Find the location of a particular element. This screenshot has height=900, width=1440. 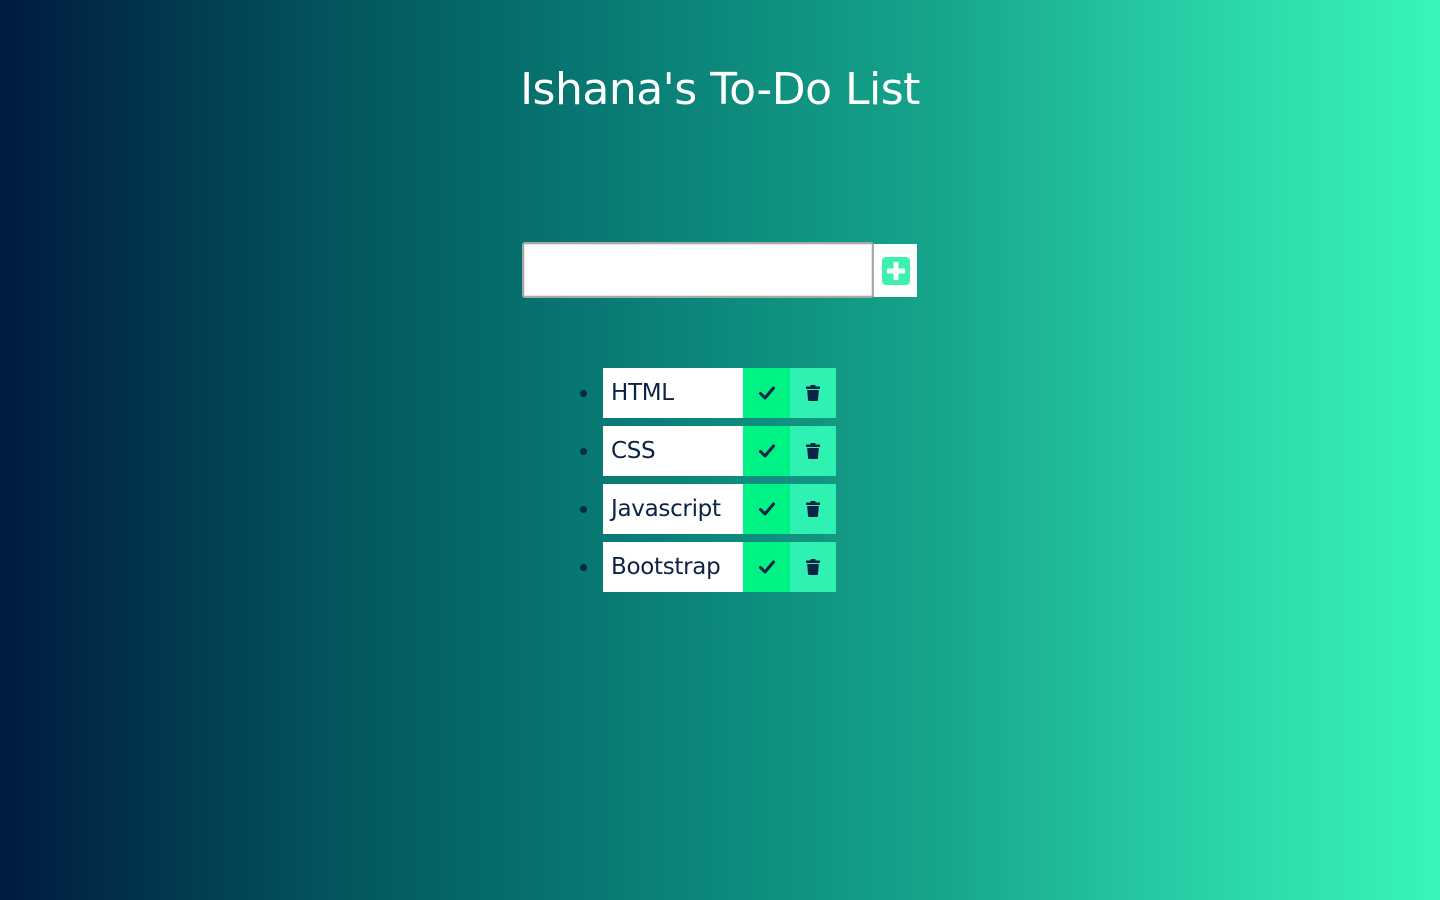

add-task-button is located at coordinates (895, 270).